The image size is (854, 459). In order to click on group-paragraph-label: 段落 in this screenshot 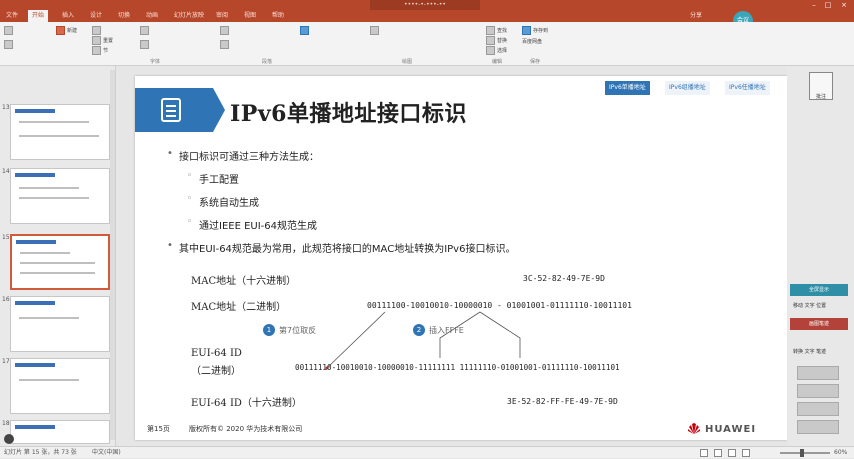, I will do `click(267, 62)`.